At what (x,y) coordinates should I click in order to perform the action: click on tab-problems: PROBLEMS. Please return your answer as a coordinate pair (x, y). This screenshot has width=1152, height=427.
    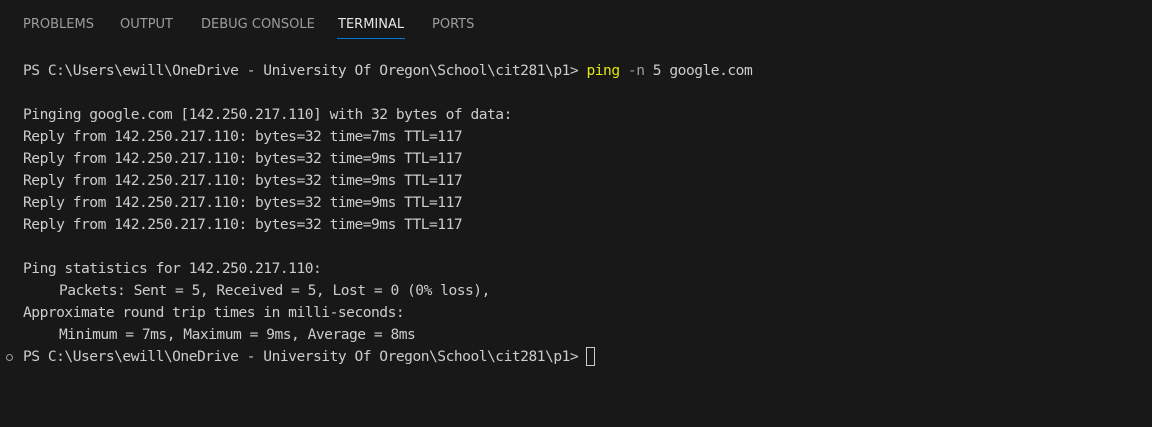
    Looking at the image, I should click on (58, 25).